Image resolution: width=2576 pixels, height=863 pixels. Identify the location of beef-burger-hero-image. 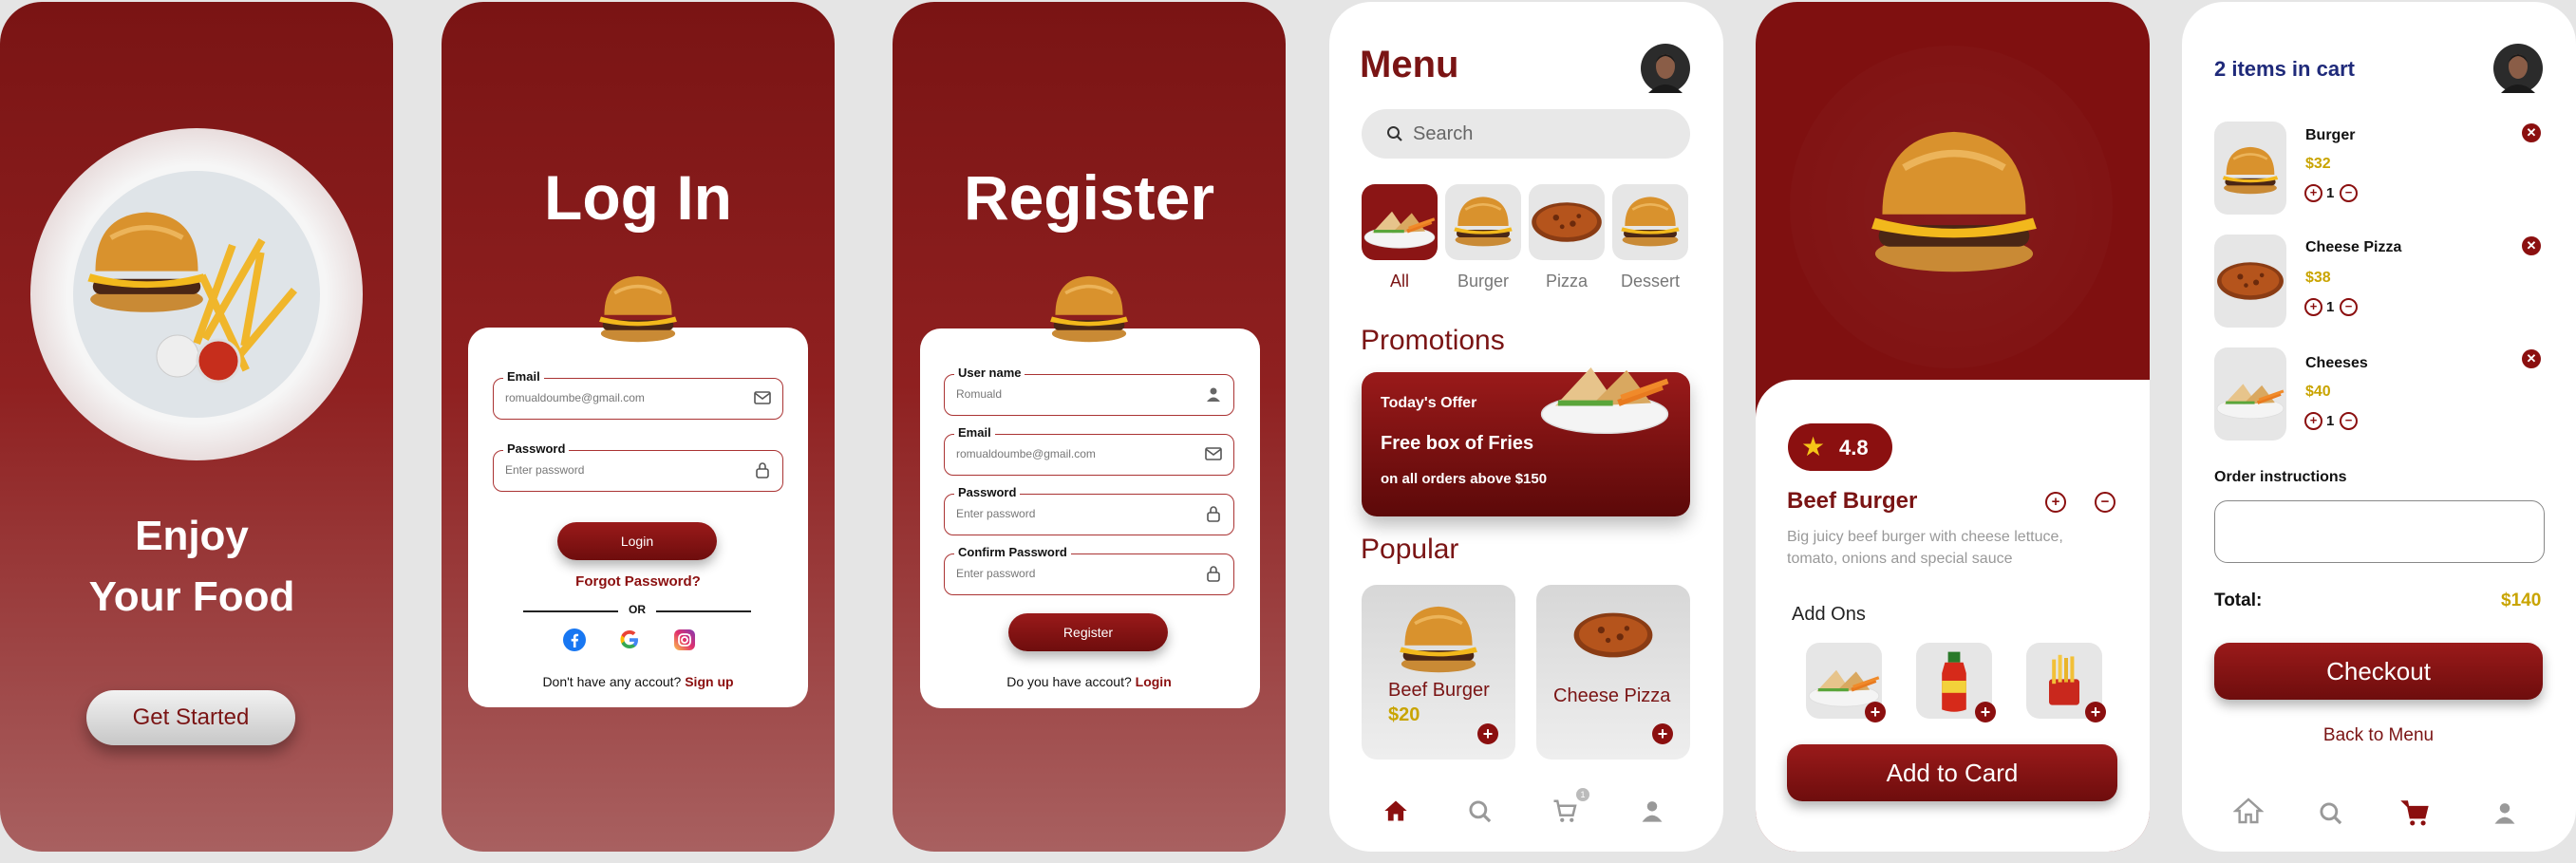
(1954, 194).